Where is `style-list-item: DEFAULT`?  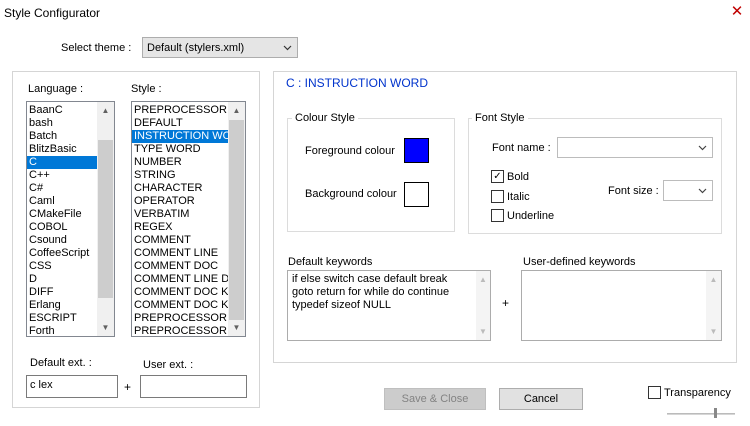 style-list-item: DEFAULT is located at coordinates (180, 123).